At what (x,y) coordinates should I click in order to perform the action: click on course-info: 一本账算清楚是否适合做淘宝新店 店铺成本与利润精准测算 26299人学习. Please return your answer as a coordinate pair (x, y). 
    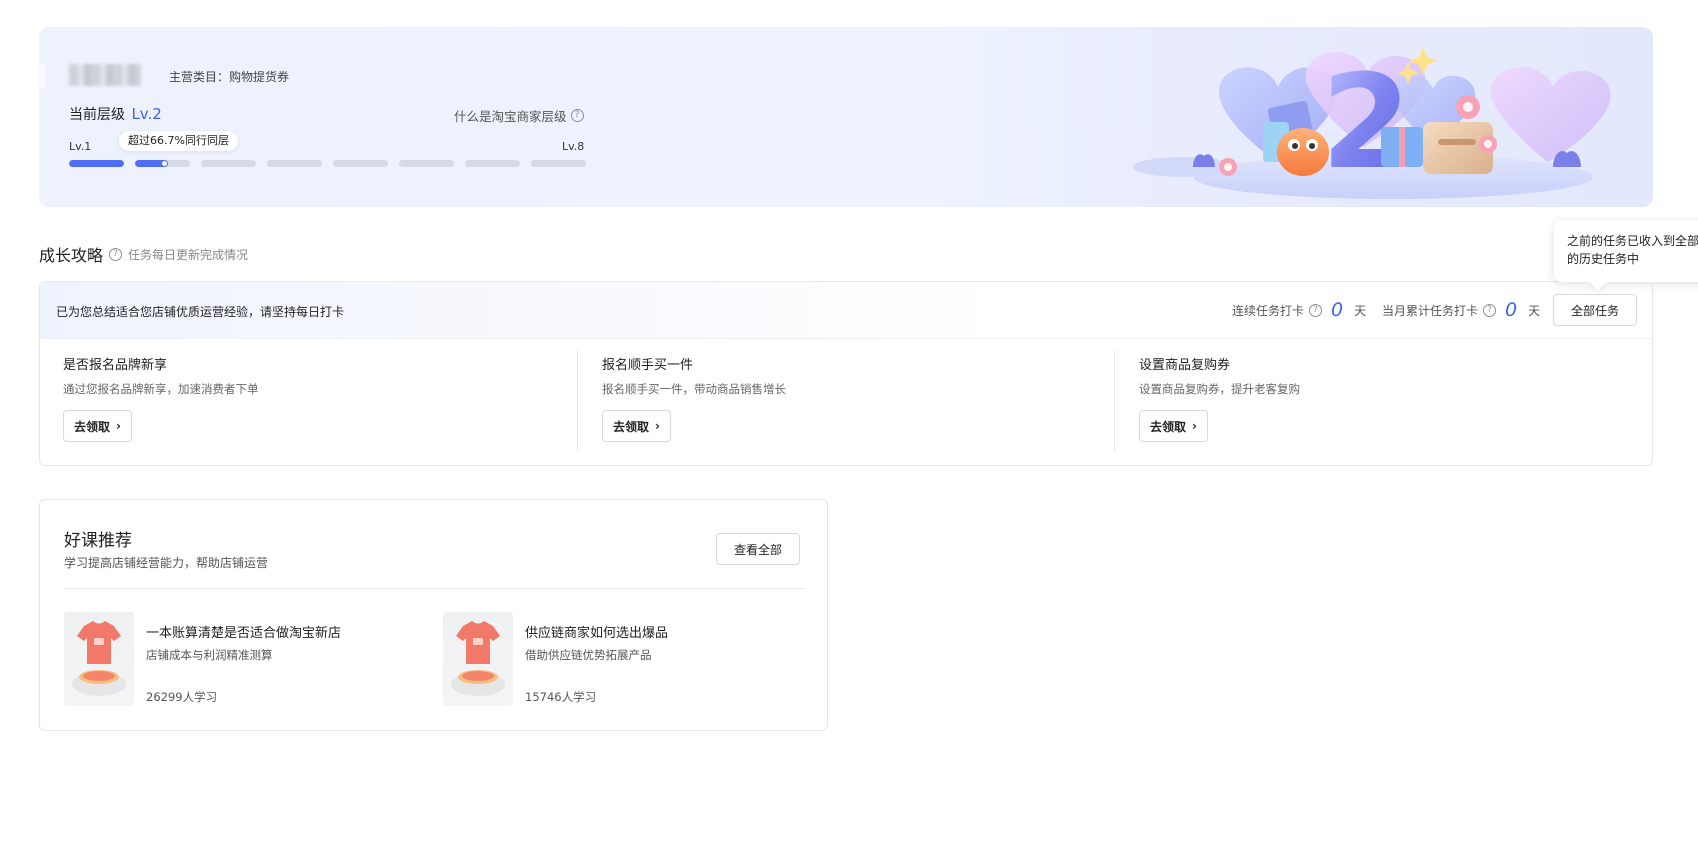
    Looking at the image, I should click on (243, 659).